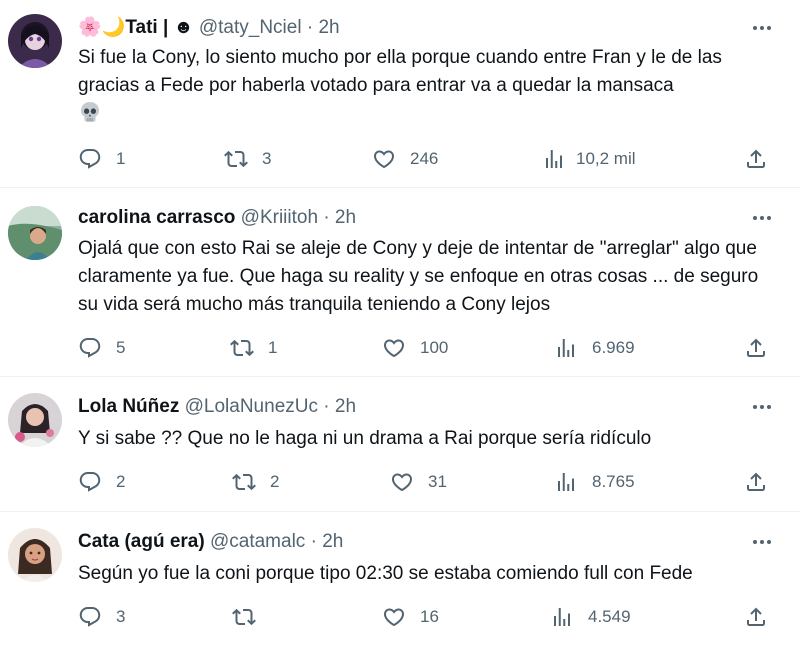 This screenshot has width=800, height=648. Describe the element at coordinates (156, 217) in the screenshot. I see `display-name: carolina carrasco` at that location.